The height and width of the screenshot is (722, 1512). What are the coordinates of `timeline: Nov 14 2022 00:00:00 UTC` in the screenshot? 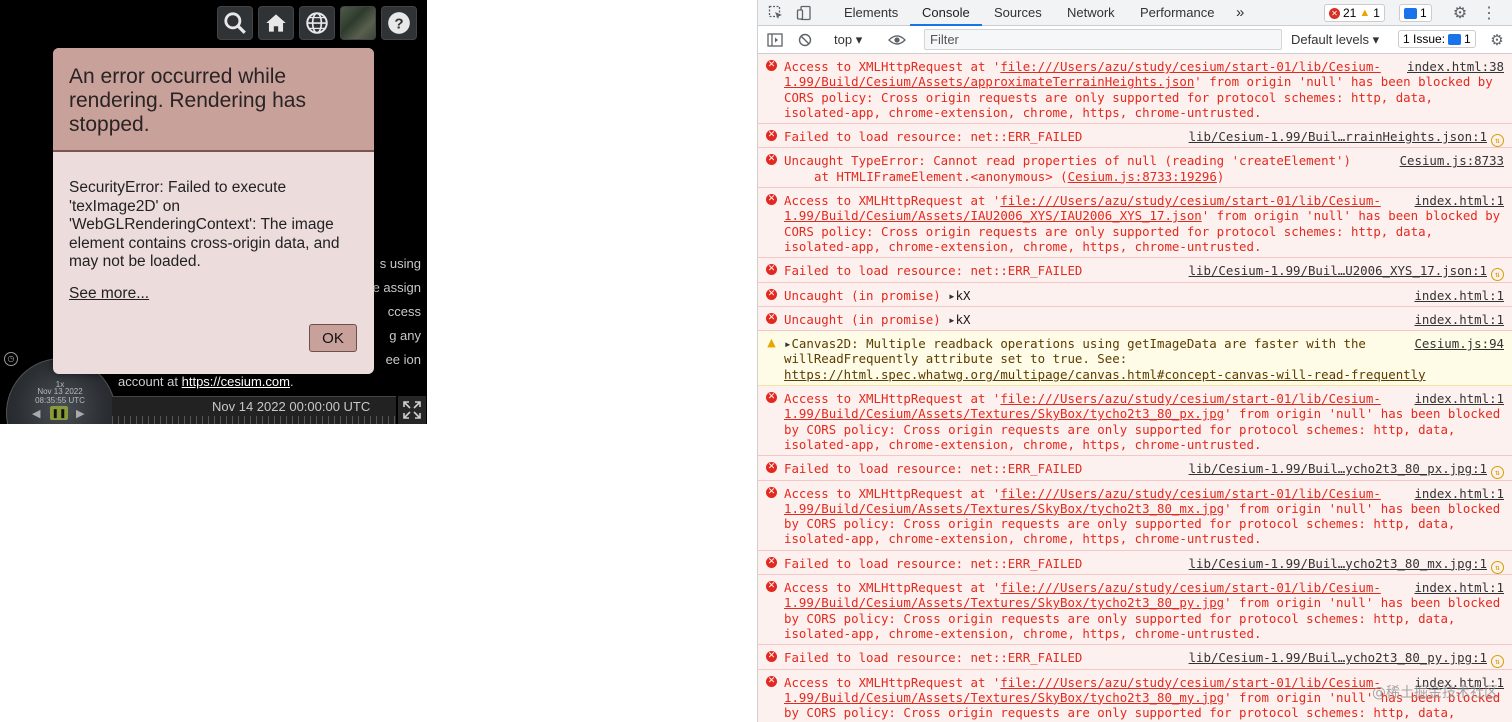 It's located at (254, 410).